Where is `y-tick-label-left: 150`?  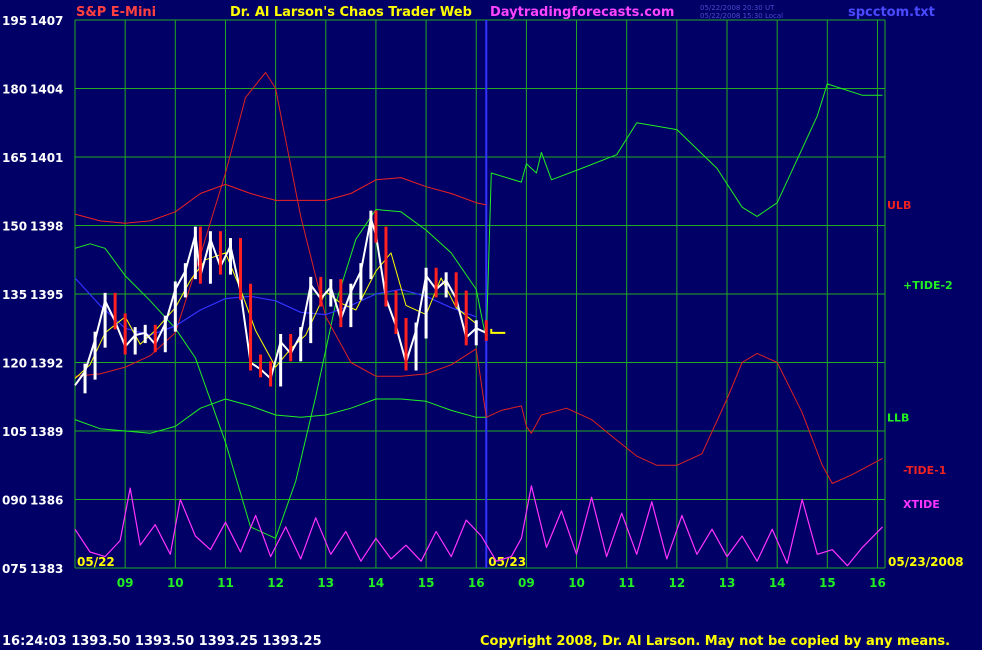
y-tick-label-left: 150 is located at coordinates (14, 227).